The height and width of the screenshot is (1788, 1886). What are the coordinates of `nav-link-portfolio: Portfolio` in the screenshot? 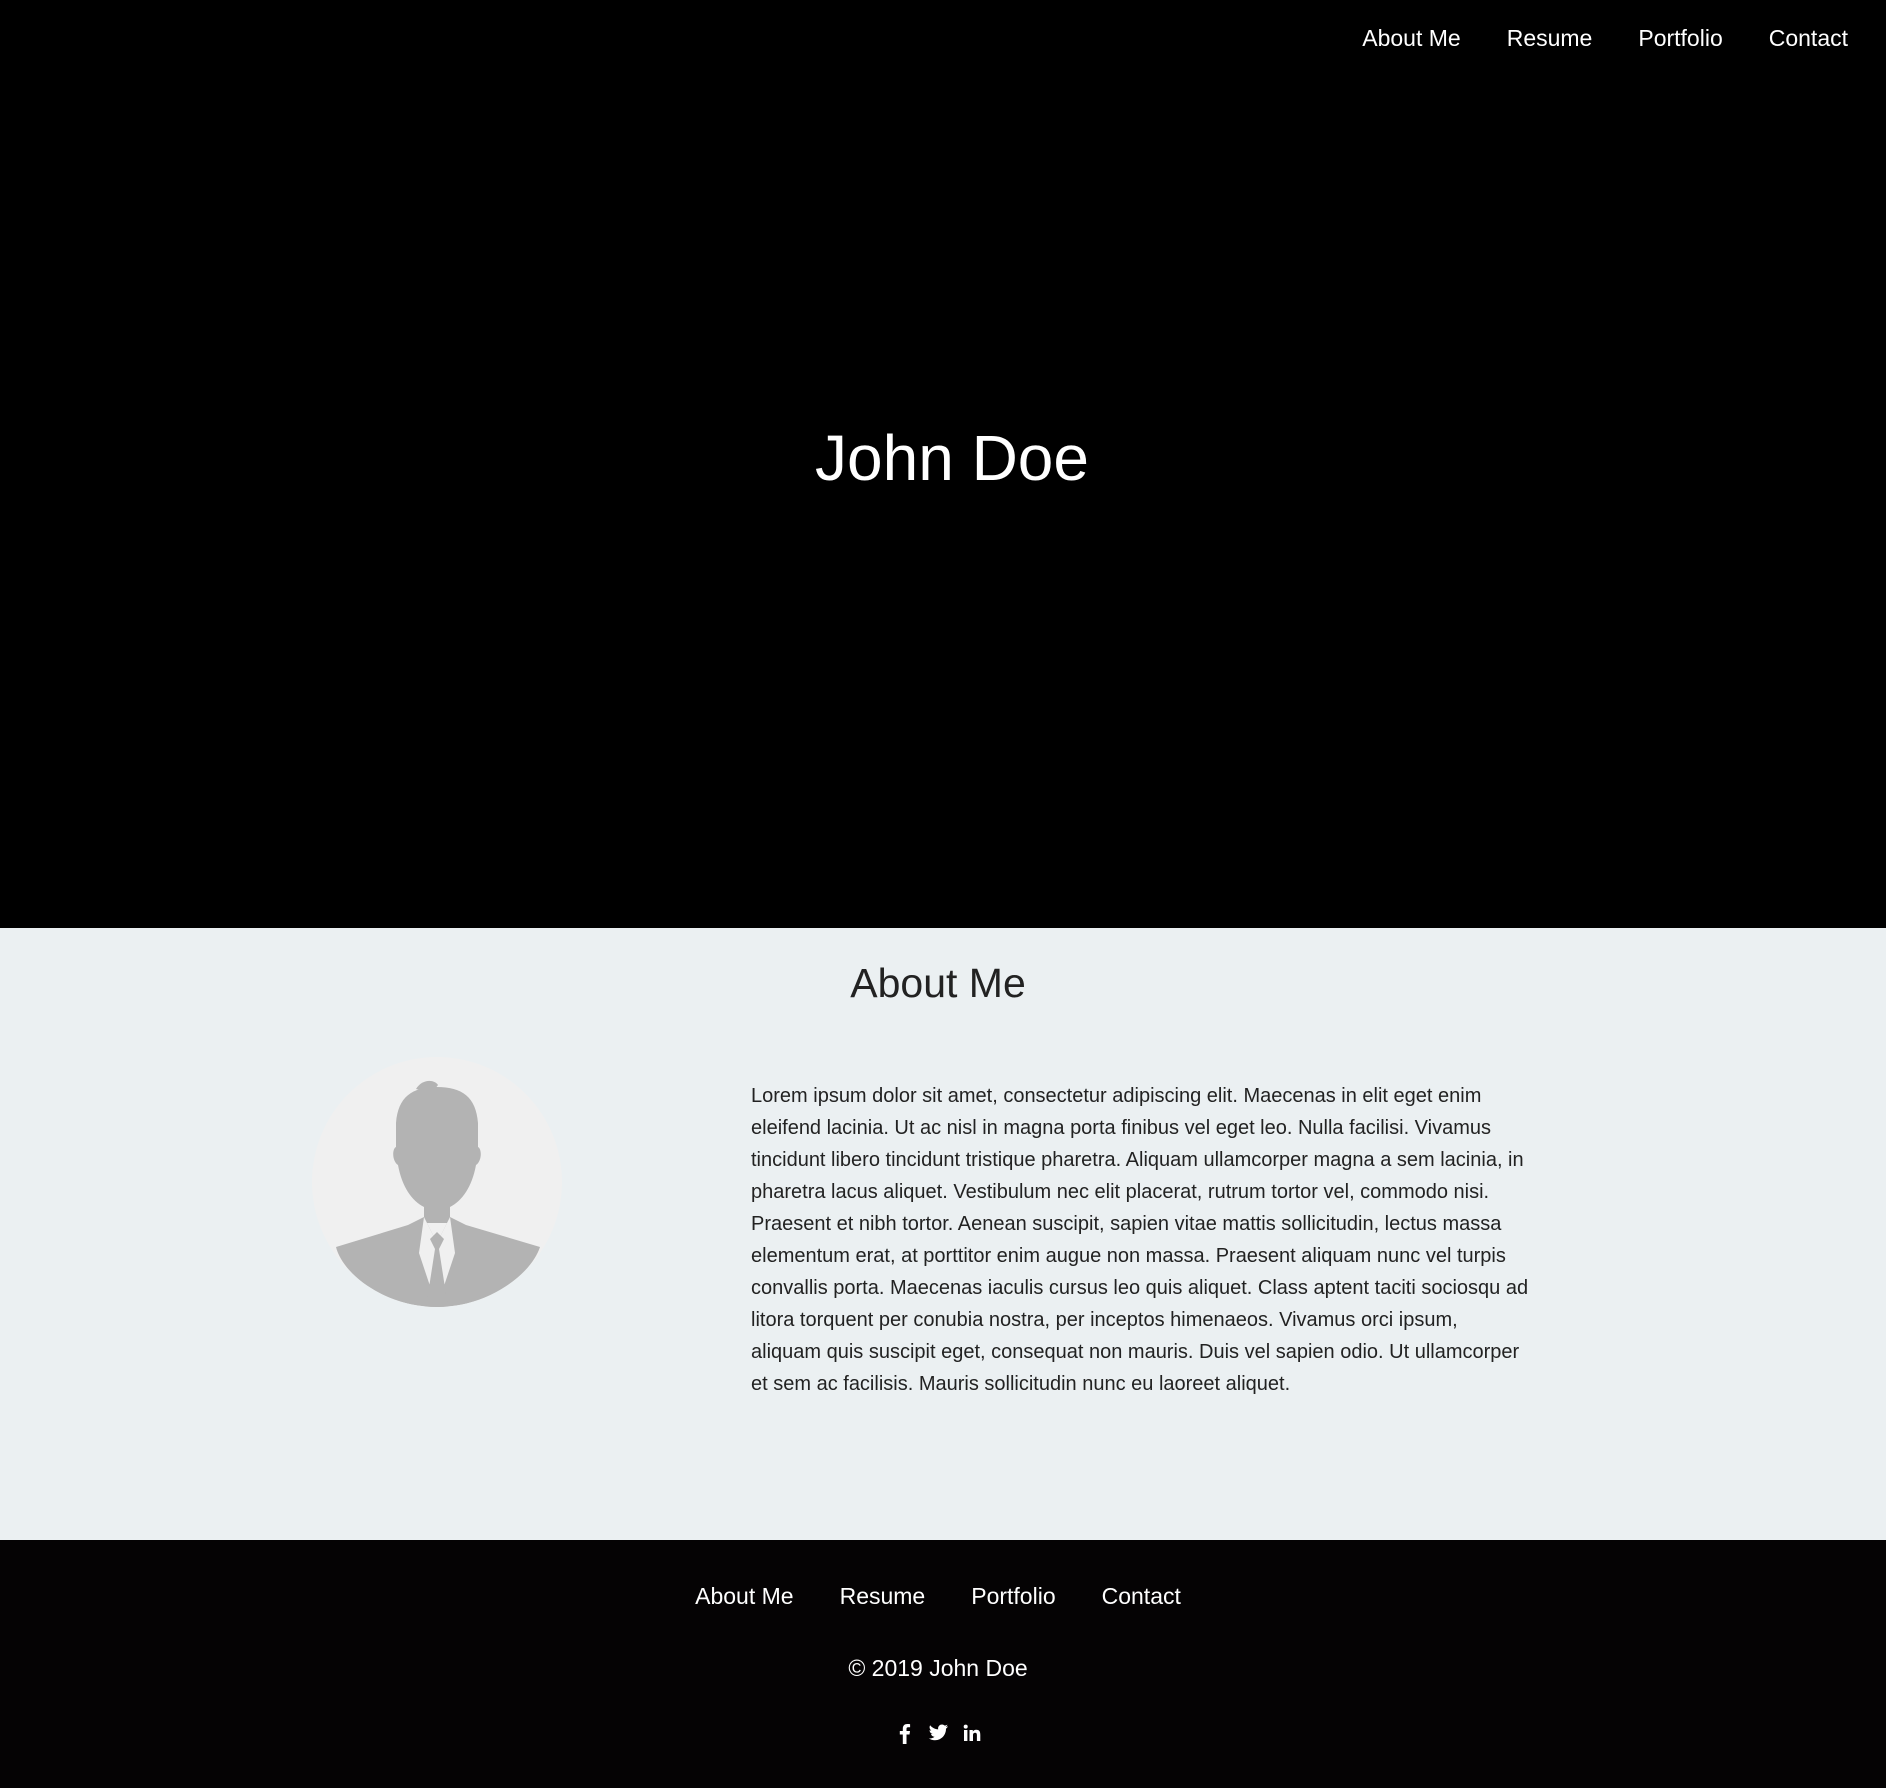 It's located at (1680, 38).